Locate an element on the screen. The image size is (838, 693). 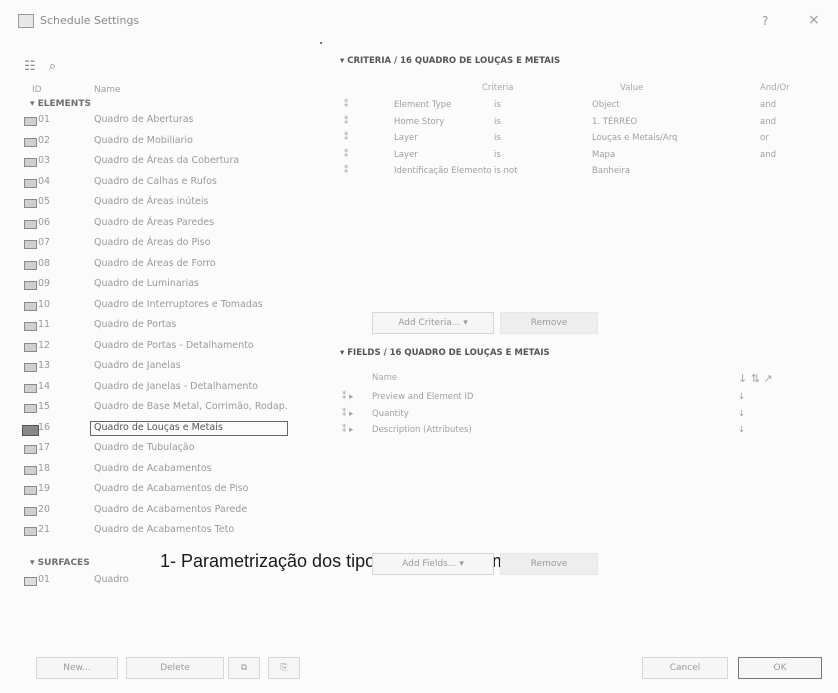
criteria-col-criteria: Criteria is located at coordinates (498, 88).